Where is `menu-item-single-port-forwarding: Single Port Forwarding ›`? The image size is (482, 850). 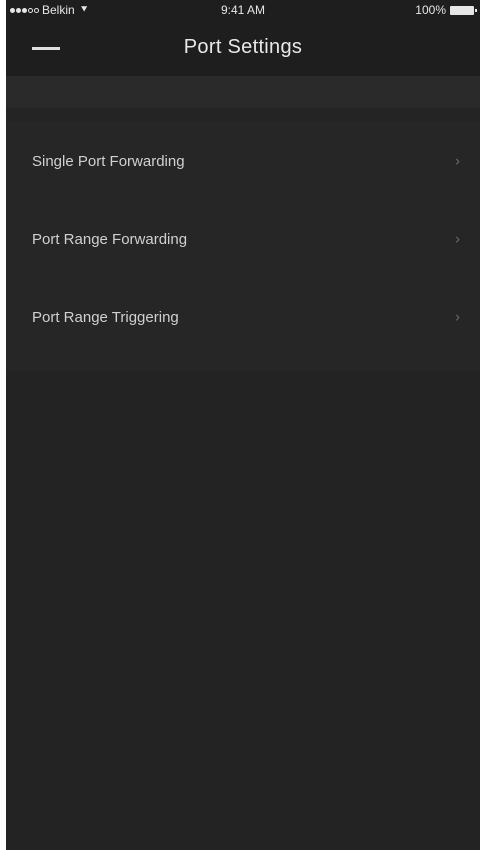
menu-item-single-port-forwarding: Single Port Forwarding › is located at coordinates (243, 161).